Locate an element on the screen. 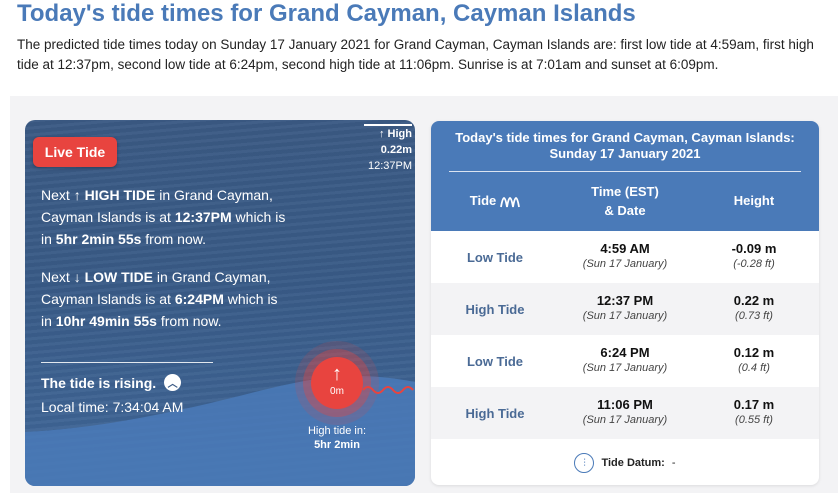  row-height-ft: (-0.28 ft) is located at coordinates (754, 264).